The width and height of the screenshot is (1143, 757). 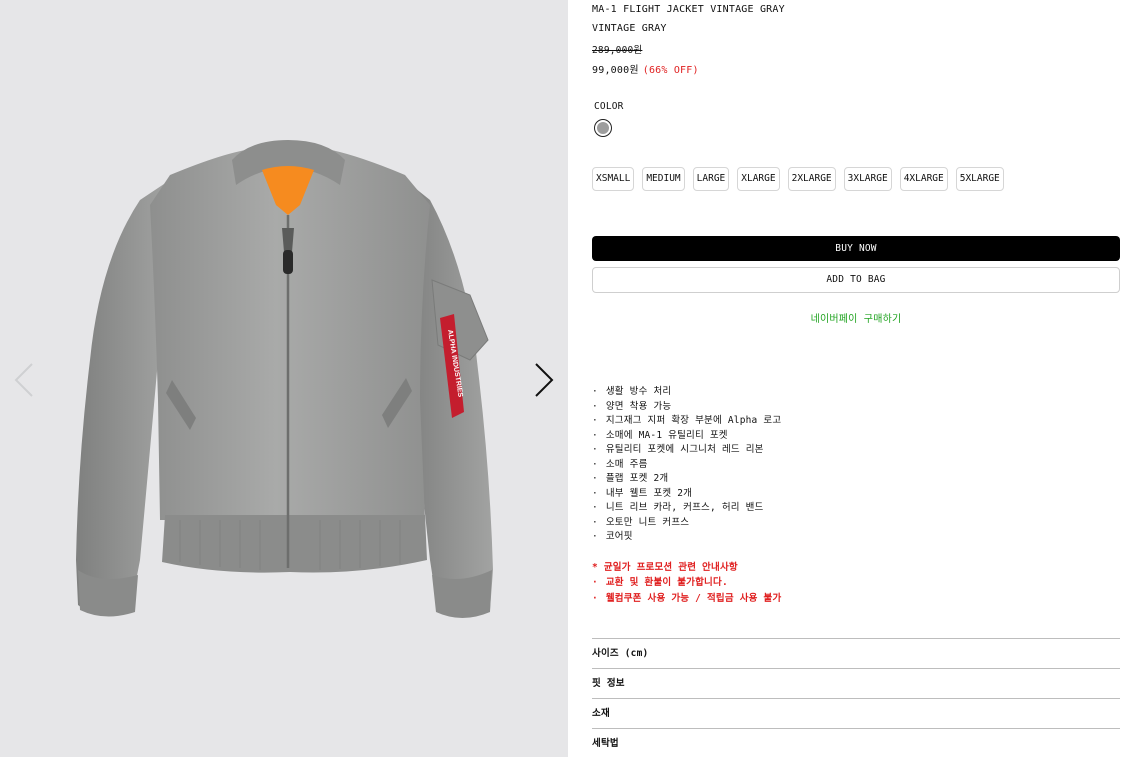 I want to click on size-option-2xlarge: 2XLARGE, so click(x=811, y=179).